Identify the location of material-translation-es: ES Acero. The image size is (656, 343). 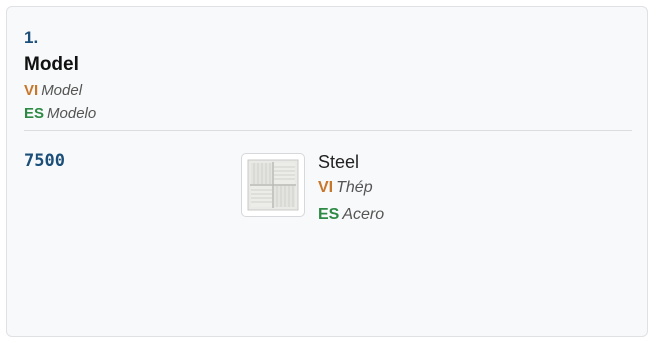
(351, 215).